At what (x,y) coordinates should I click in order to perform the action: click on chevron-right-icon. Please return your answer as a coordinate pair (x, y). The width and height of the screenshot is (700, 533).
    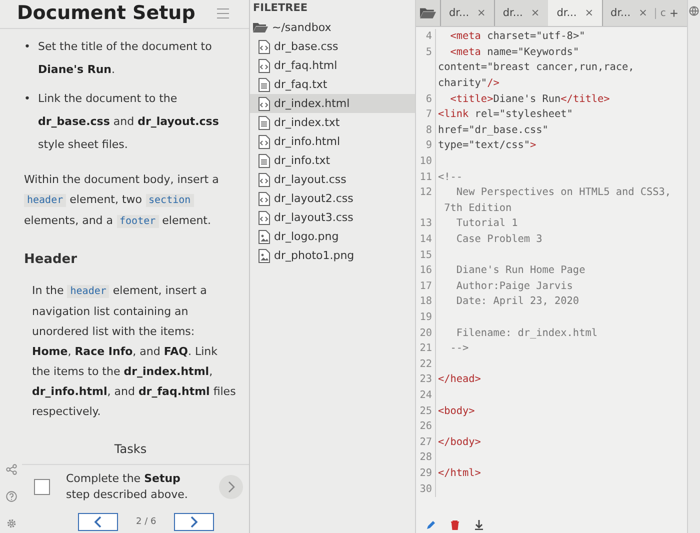
    Looking at the image, I should click on (231, 487).